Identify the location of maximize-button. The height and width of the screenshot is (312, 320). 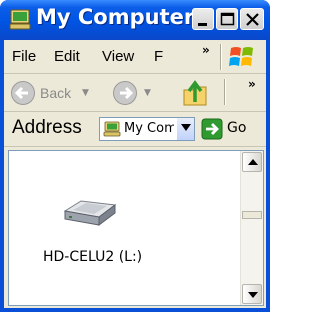
(227, 19).